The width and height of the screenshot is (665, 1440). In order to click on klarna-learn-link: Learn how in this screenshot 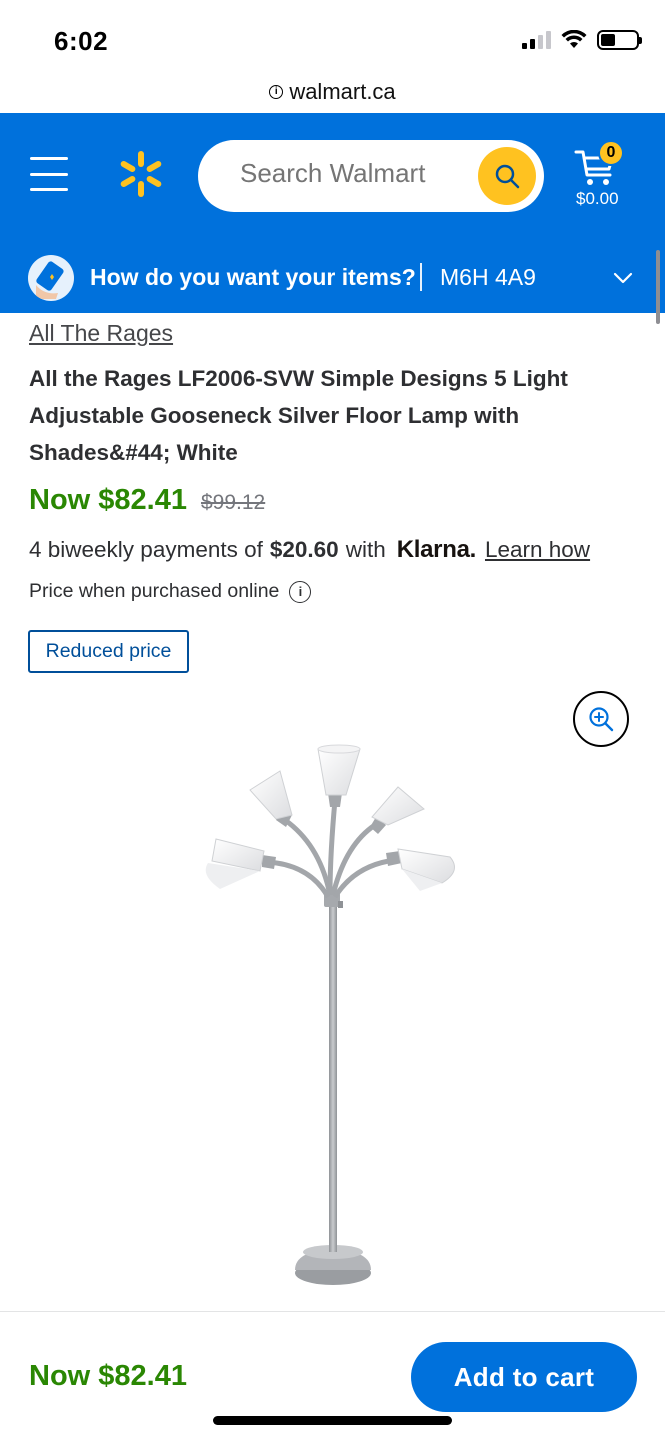, I will do `click(537, 550)`.